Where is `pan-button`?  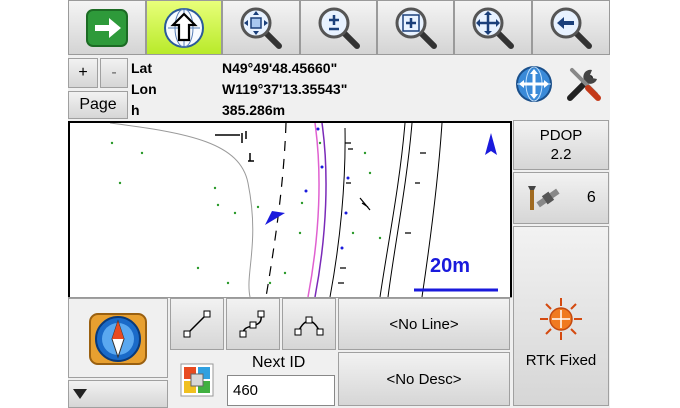
pan-button is located at coordinates (493, 27).